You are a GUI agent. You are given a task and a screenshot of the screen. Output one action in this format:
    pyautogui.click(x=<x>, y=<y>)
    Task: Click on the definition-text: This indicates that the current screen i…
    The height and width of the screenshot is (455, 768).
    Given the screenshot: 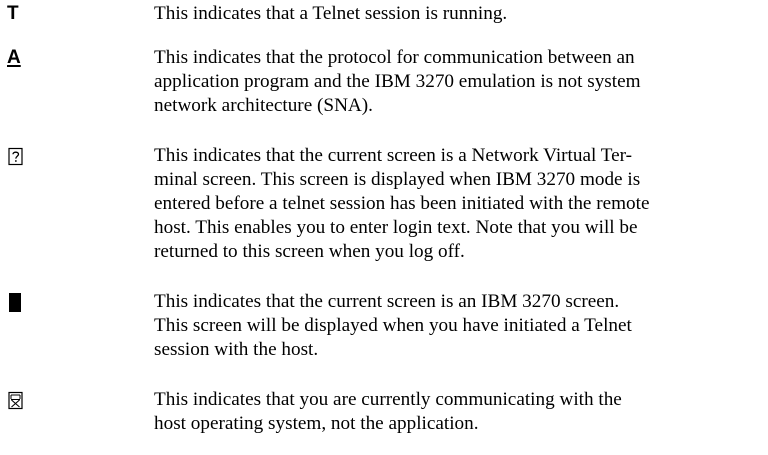 What is the action you would take?
    pyautogui.click(x=393, y=325)
    